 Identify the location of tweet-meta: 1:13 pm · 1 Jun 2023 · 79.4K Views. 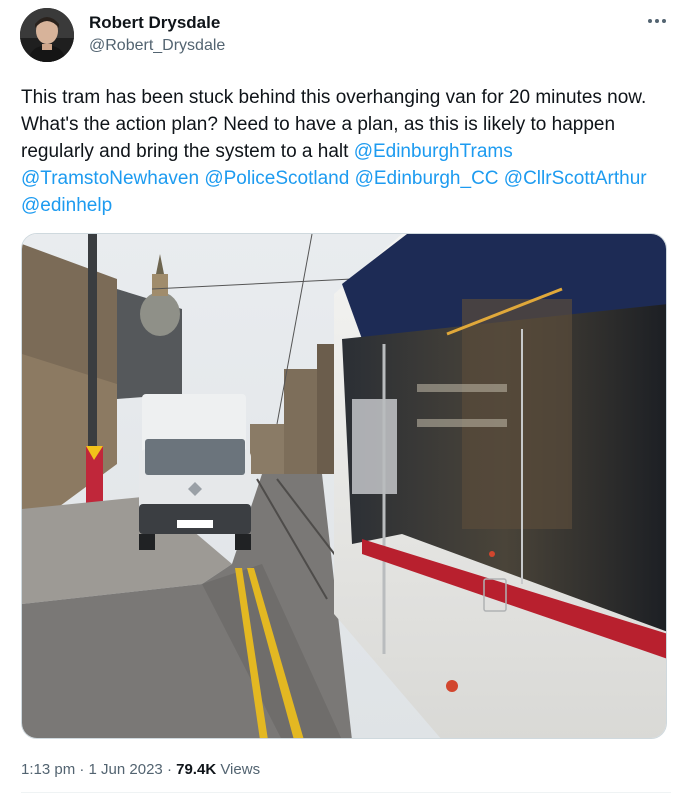
(140, 770).